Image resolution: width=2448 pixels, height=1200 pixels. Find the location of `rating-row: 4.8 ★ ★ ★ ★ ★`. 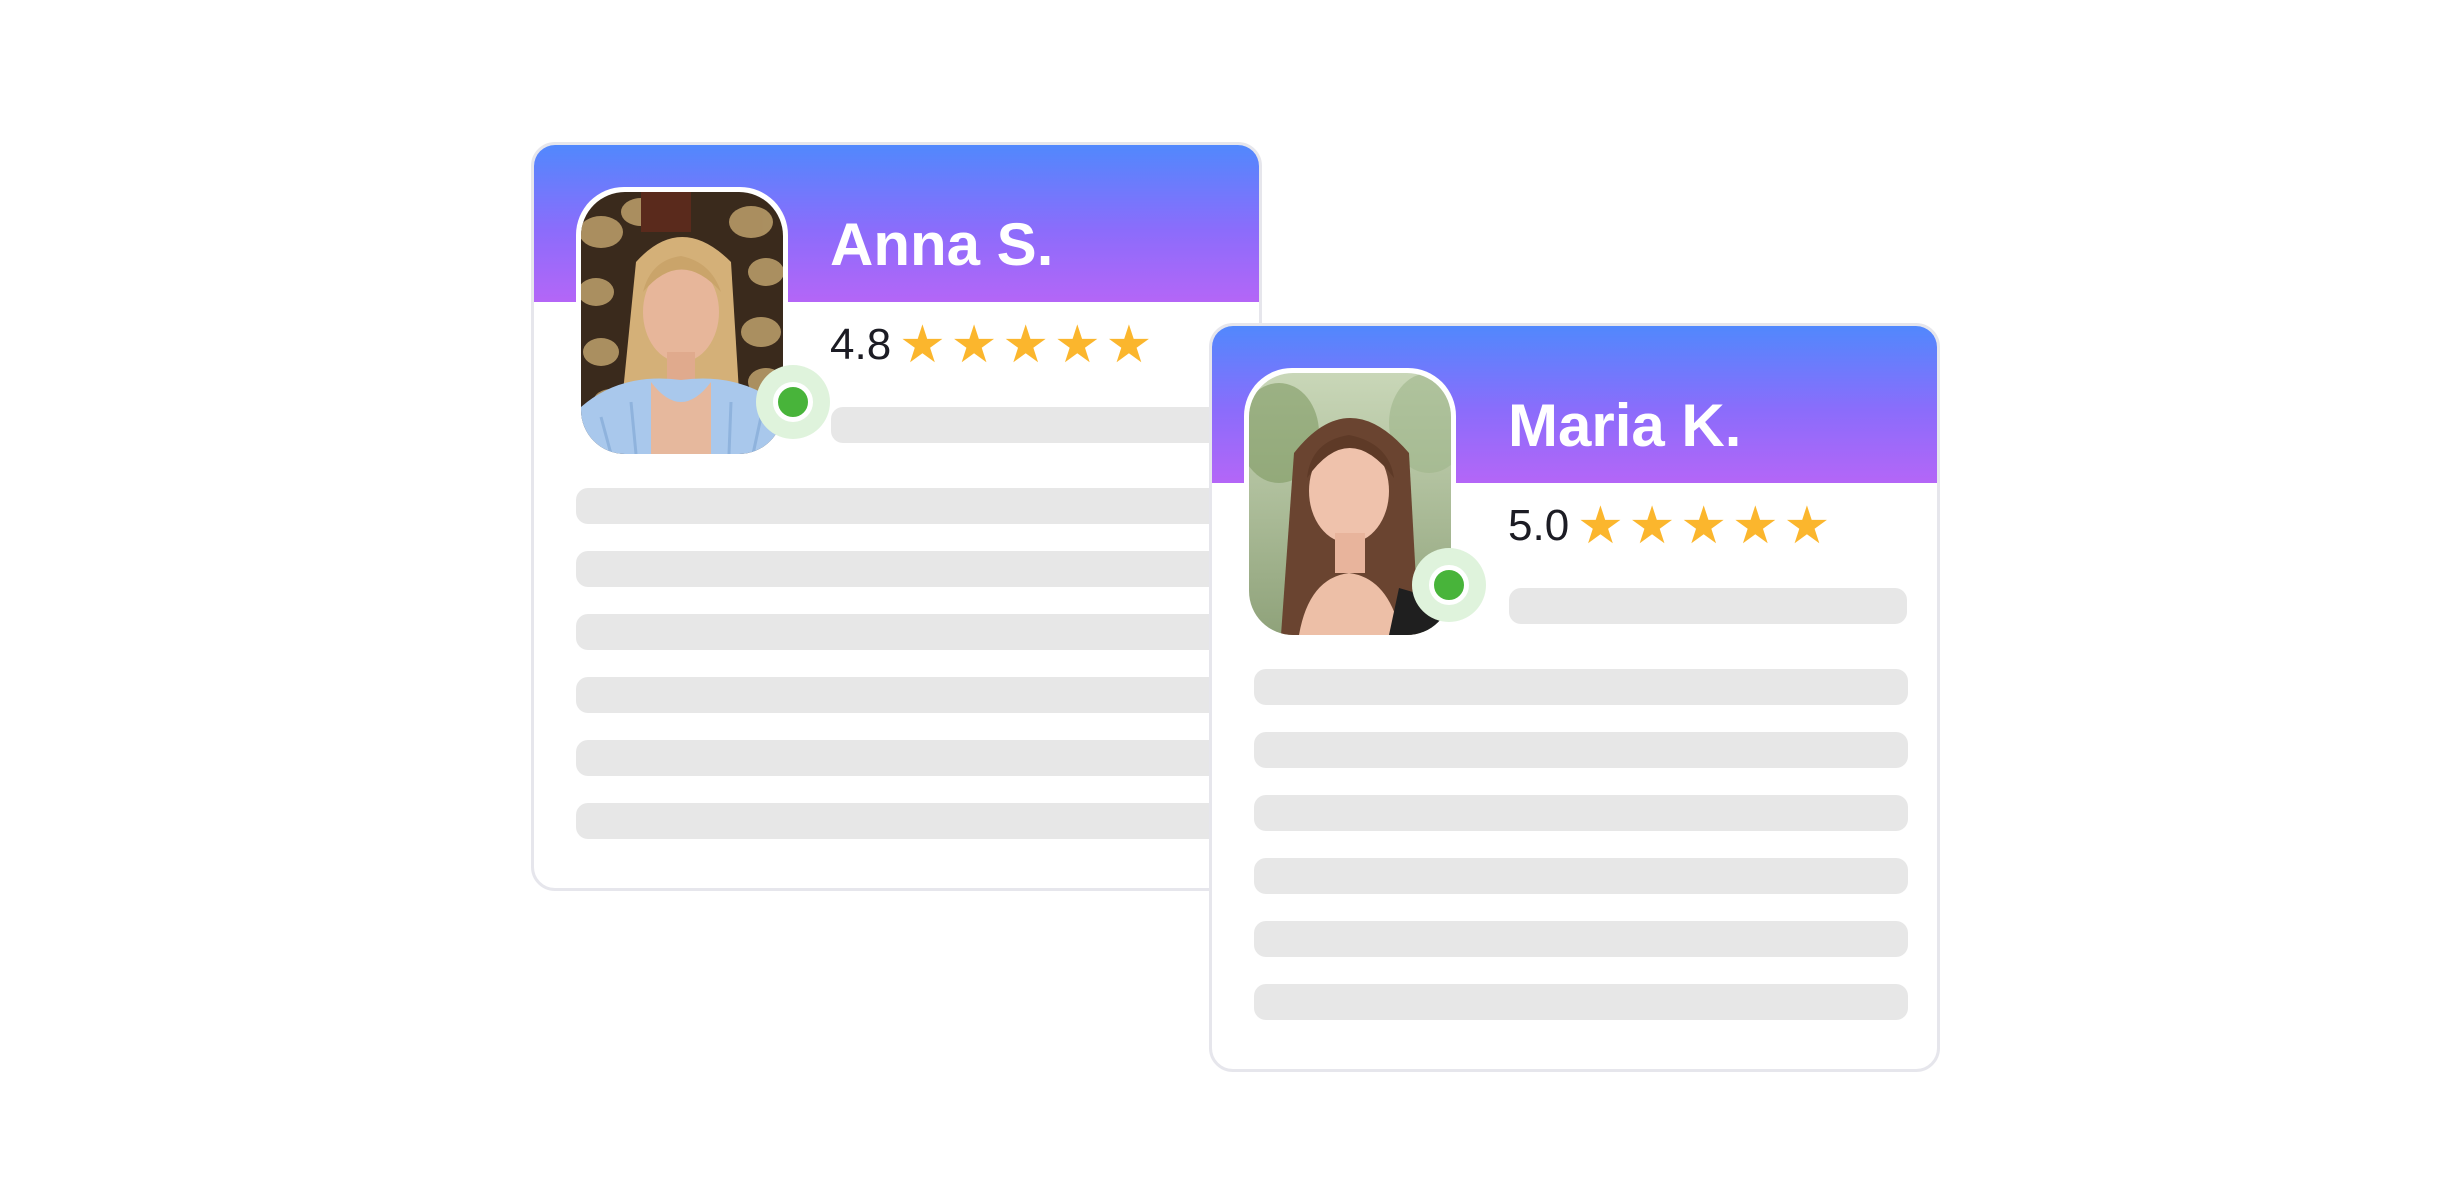

rating-row: 4.8 ★ ★ ★ ★ ★ is located at coordinates (991, 345).